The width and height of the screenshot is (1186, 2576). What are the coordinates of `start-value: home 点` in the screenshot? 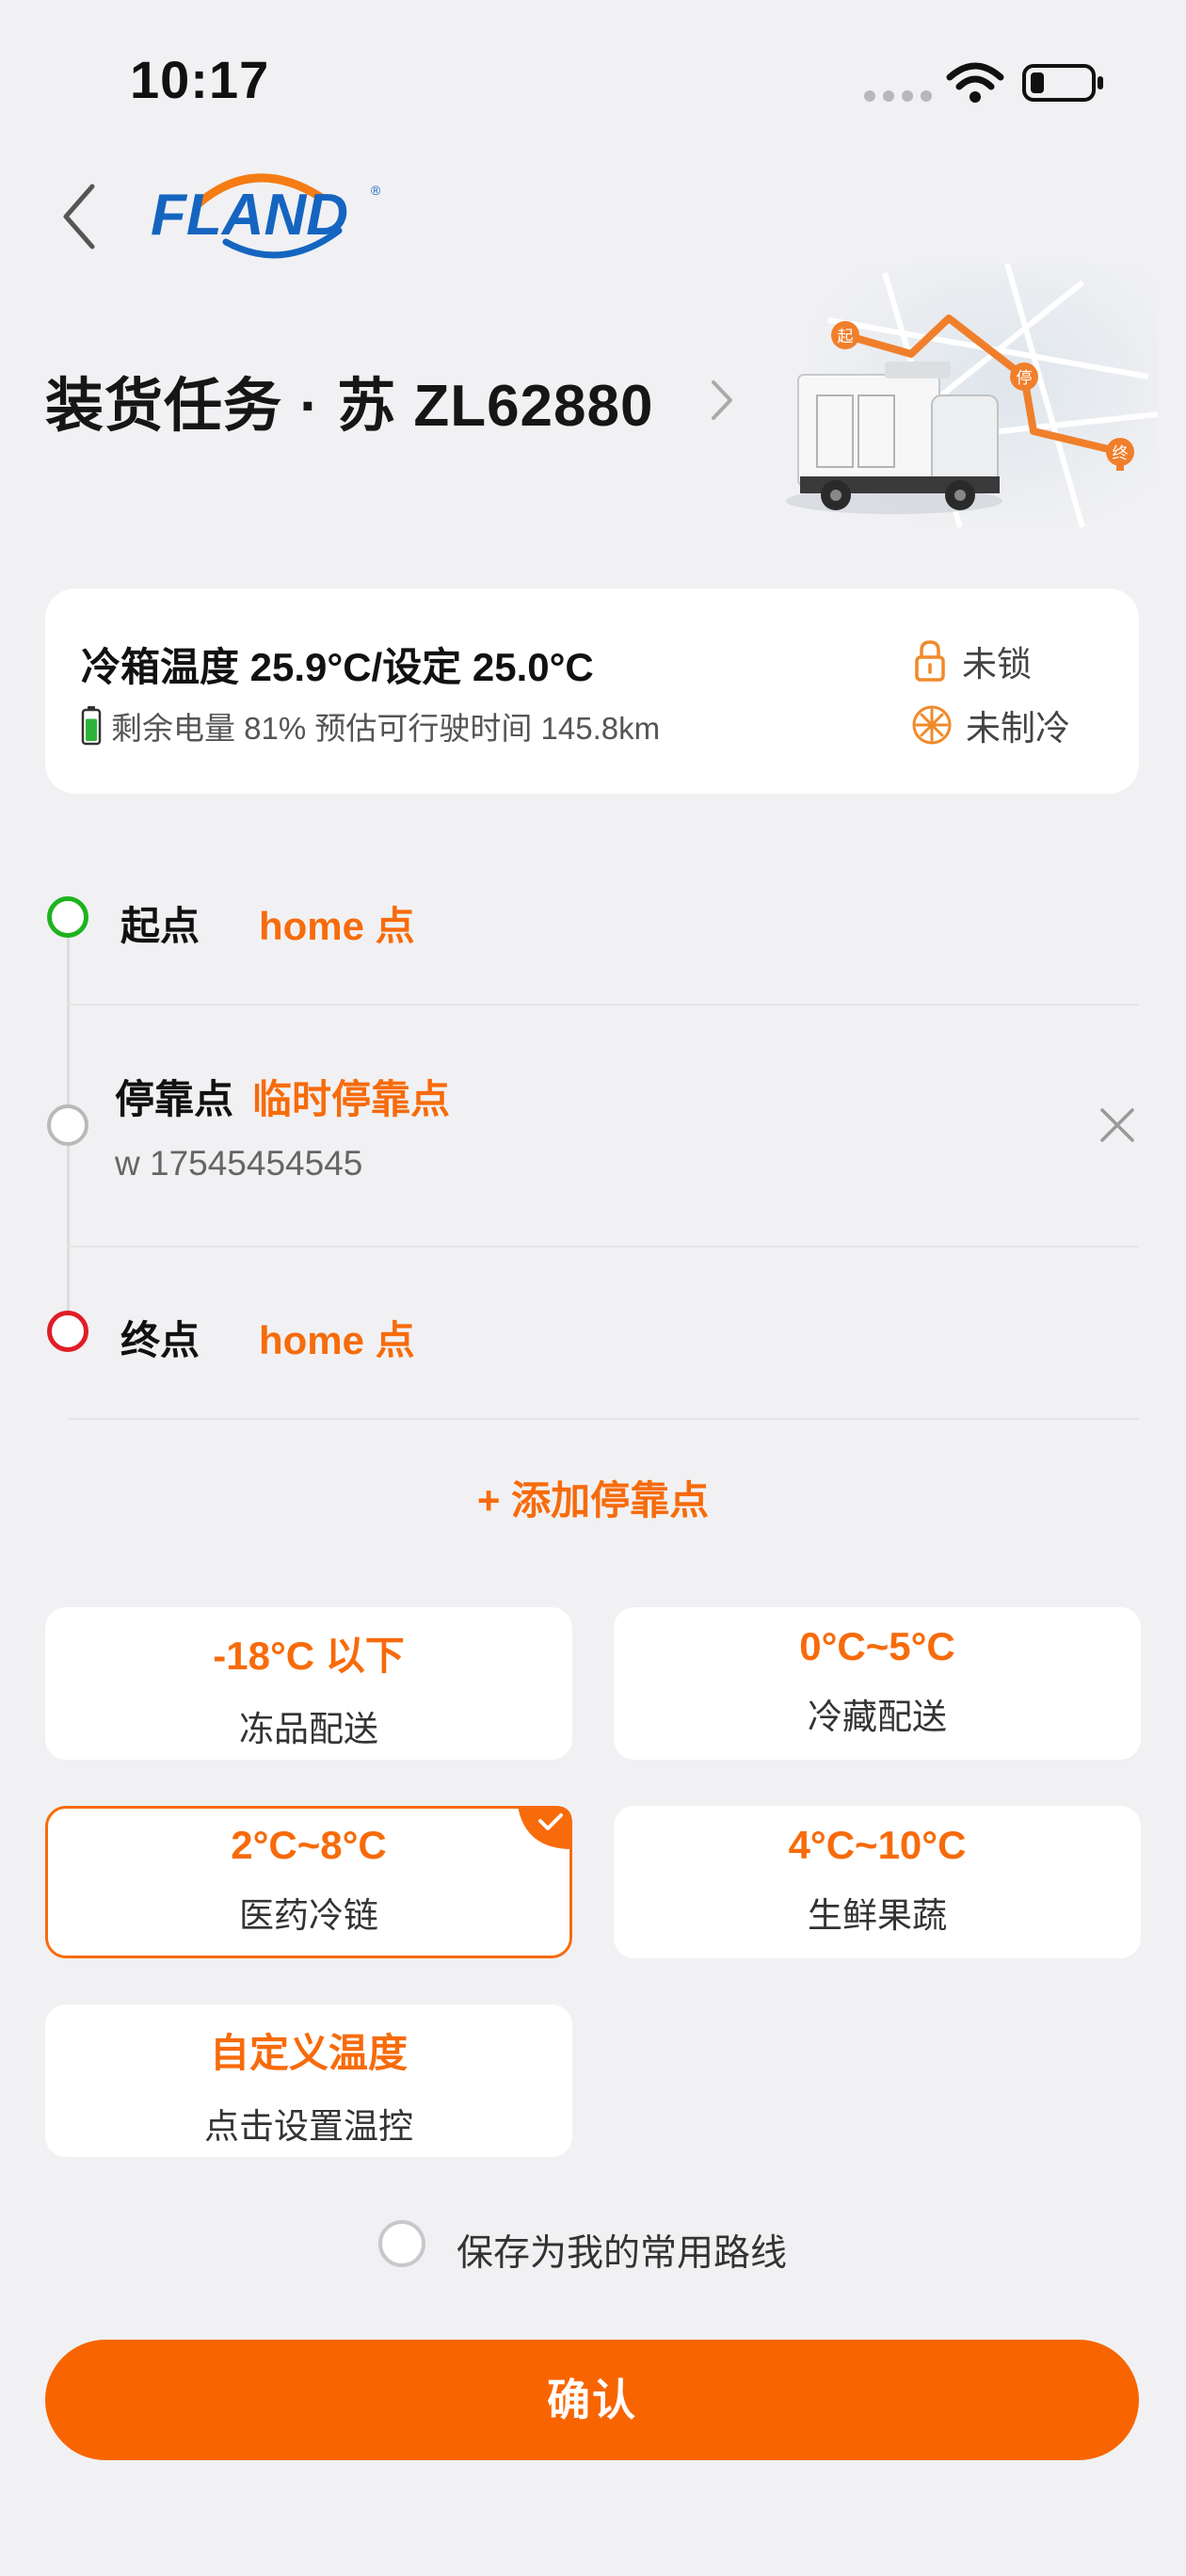 It's located at (337, 923).